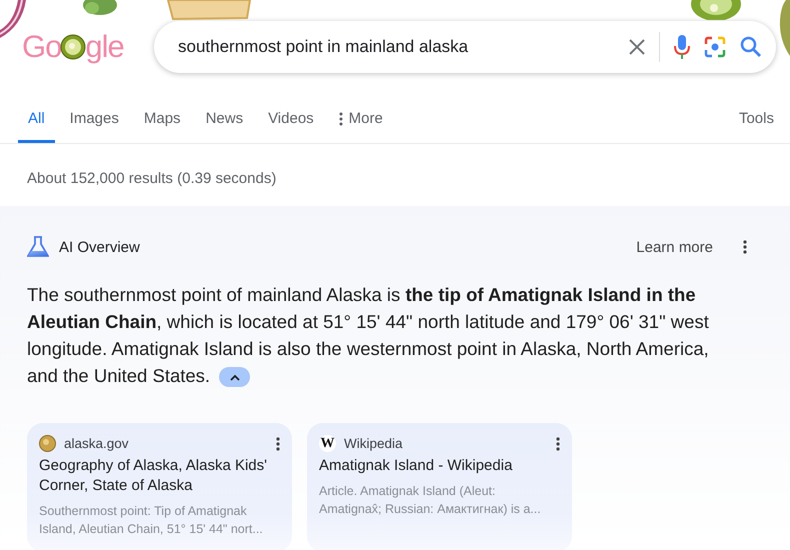 Image resolution: width=790 pixels, height=550 pixels. What do you see at coordinates (764, 126) in the screenshot?
I see `tools-button: Tools` at bounding box center [764, 126].